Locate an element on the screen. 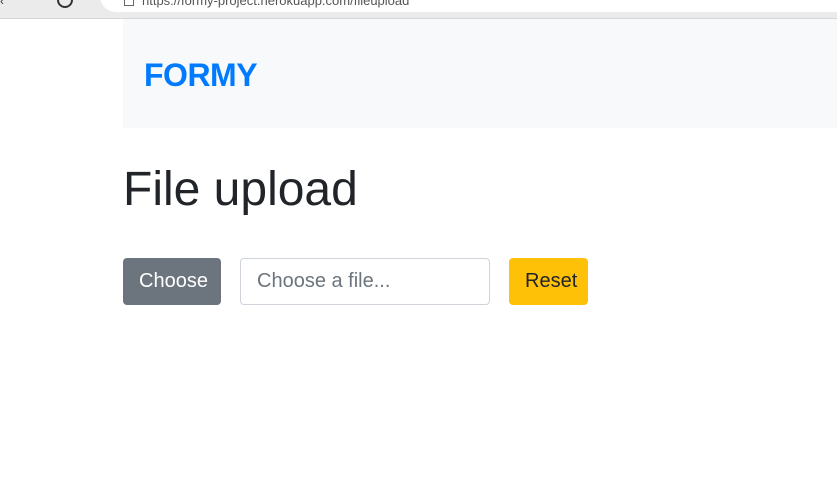  back-arrow-icon: ‹ is located at coordinates (5, 3).